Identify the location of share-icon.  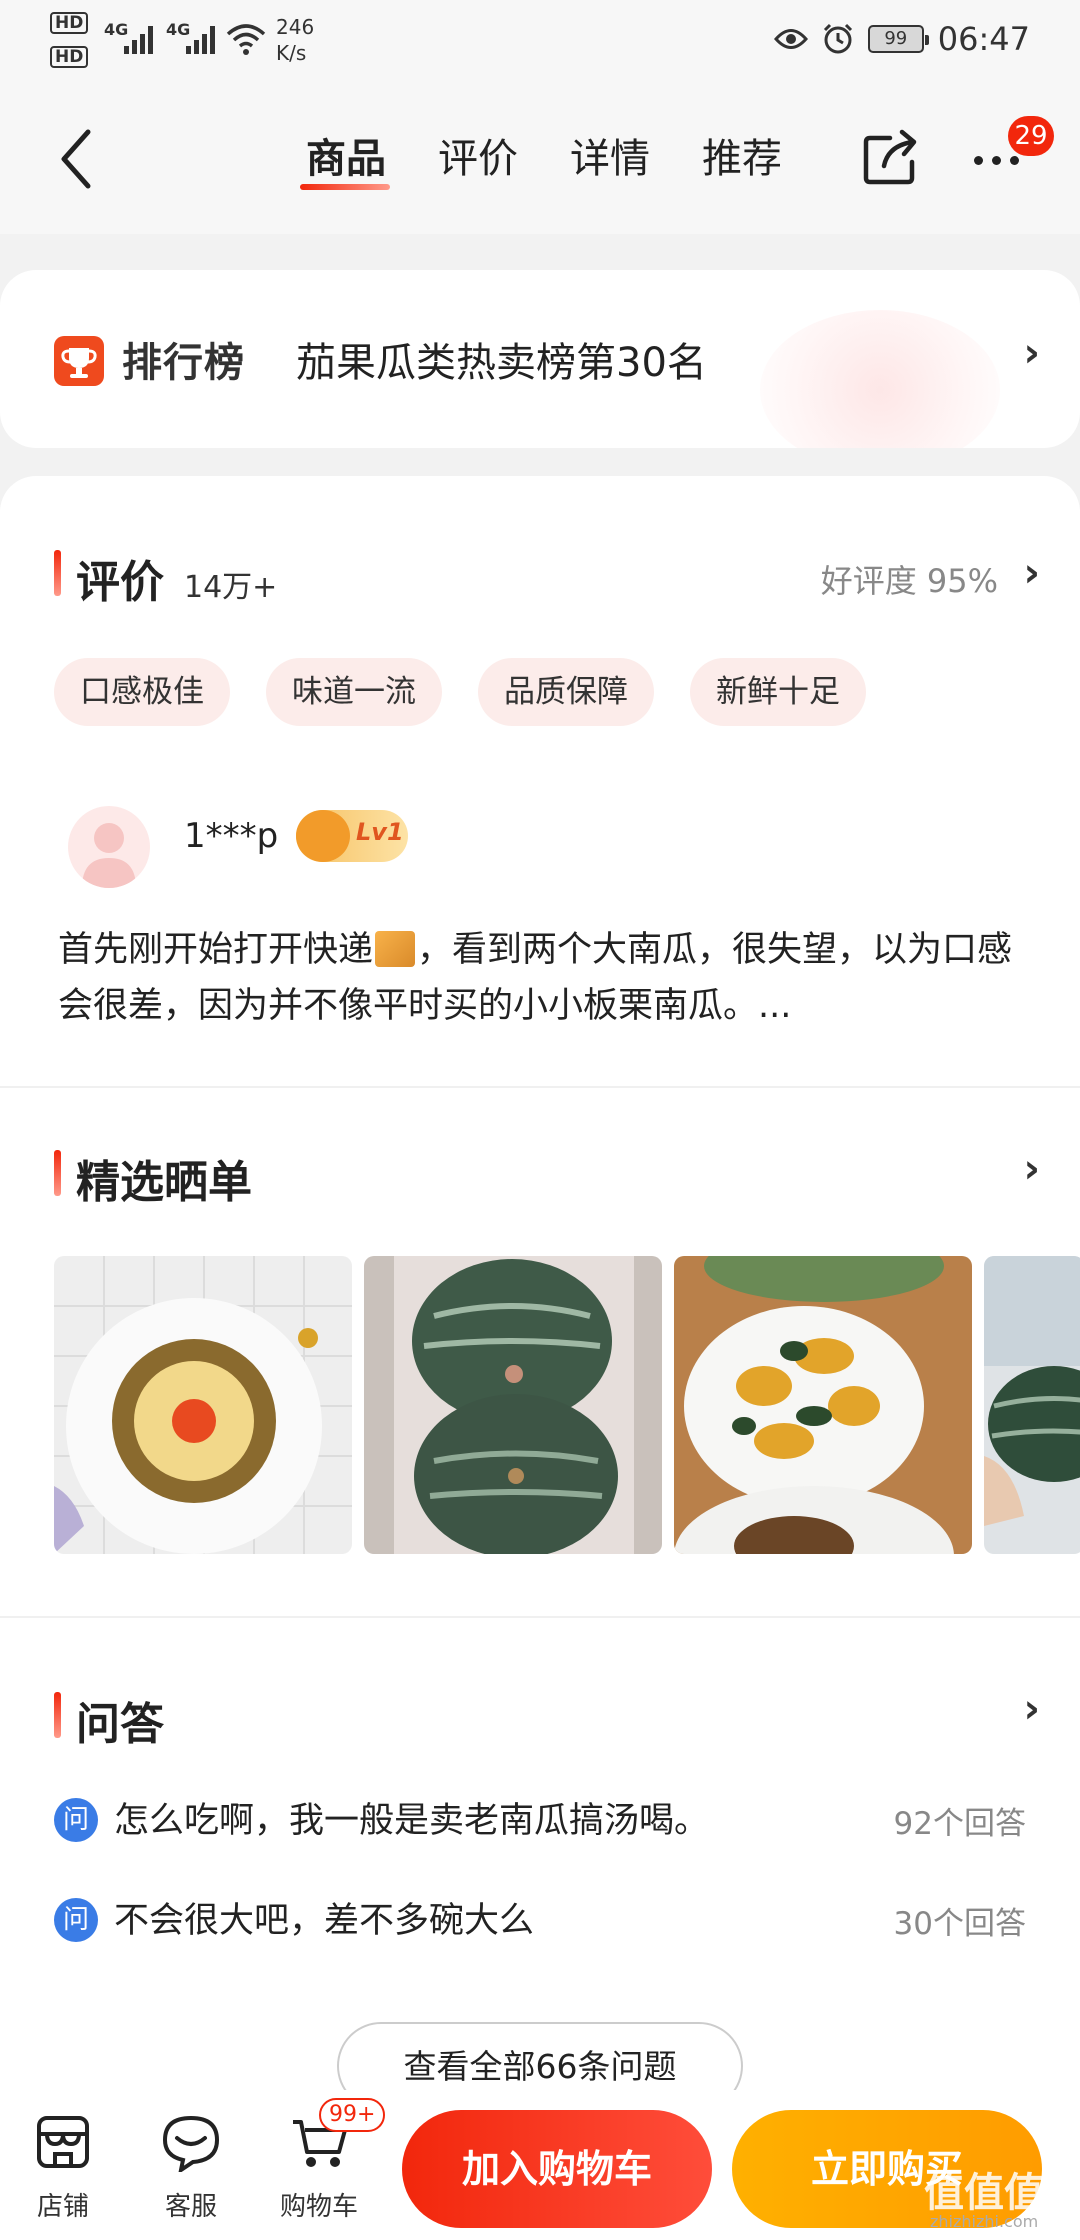
(890, 157).